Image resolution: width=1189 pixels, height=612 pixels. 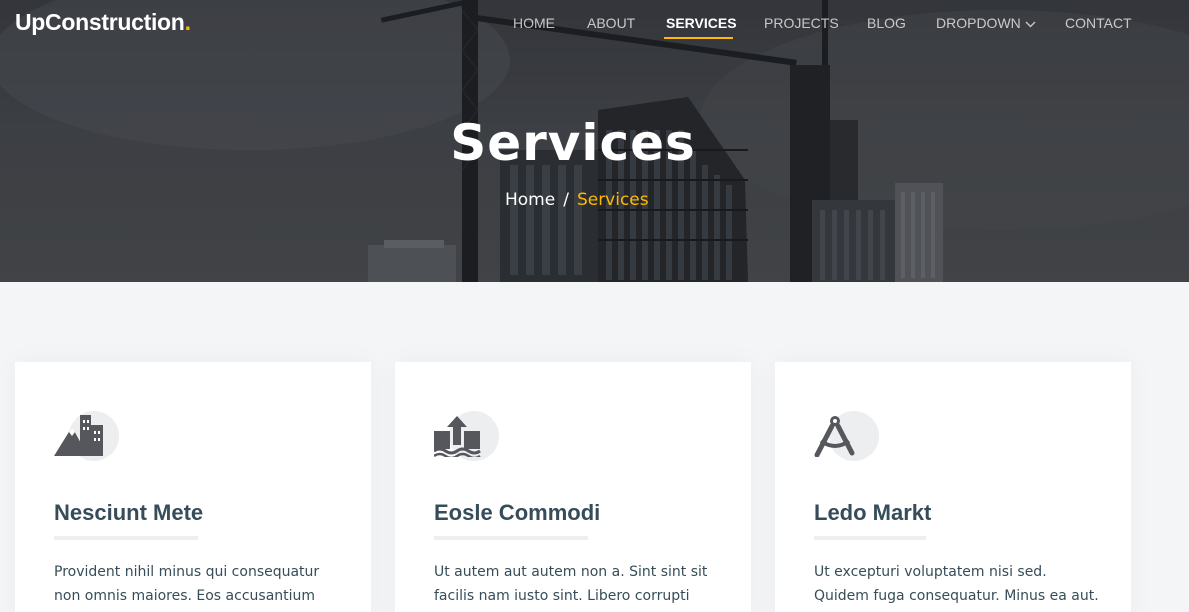 I want to click on chevron-down-icon, so click(x=1030, y=24).